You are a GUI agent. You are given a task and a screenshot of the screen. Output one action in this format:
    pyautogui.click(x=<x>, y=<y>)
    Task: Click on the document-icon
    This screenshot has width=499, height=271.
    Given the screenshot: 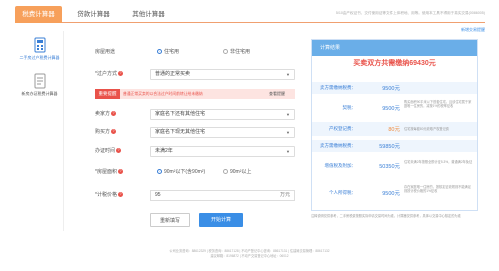 What is the action you would take?
    pyautogui.click(x=39, y=81)
    